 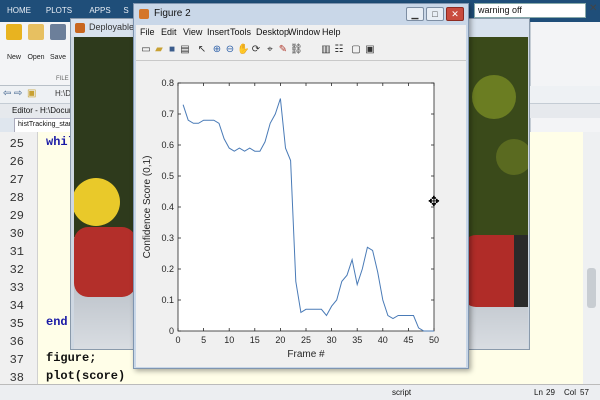 What do you see at coordinates (435, 14) in the screenshot?
I see `maximize-button: □` at bounding box center [435, 14].